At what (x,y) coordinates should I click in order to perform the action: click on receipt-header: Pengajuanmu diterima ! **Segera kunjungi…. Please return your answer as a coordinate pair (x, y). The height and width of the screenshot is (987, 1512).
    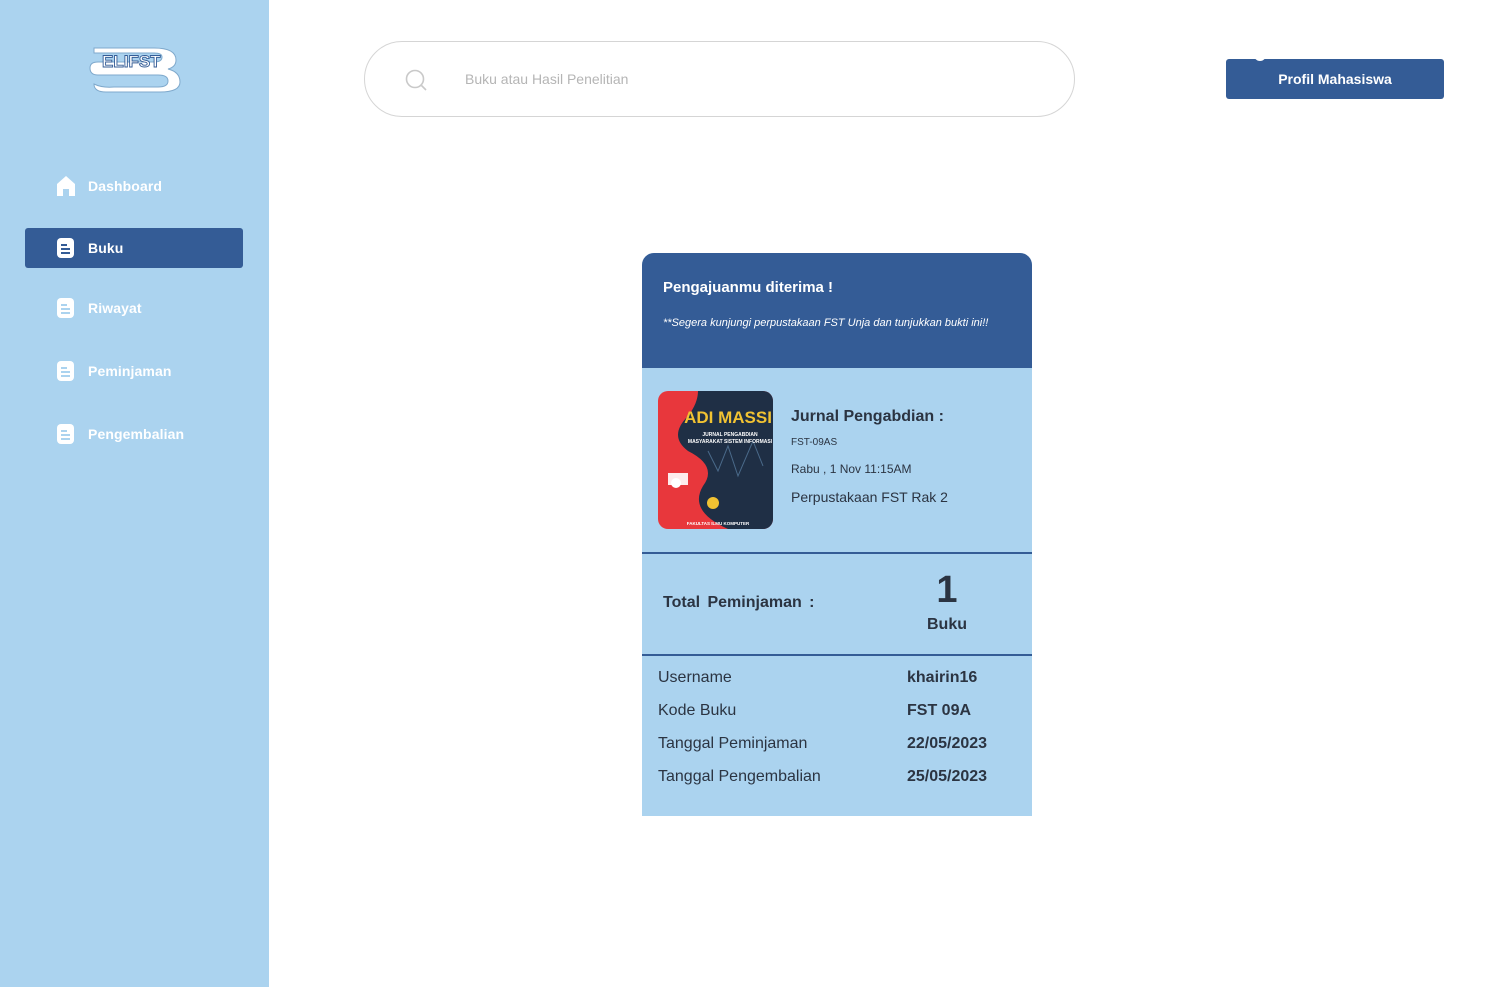
    Looking at the image, I should click on (837, 310).